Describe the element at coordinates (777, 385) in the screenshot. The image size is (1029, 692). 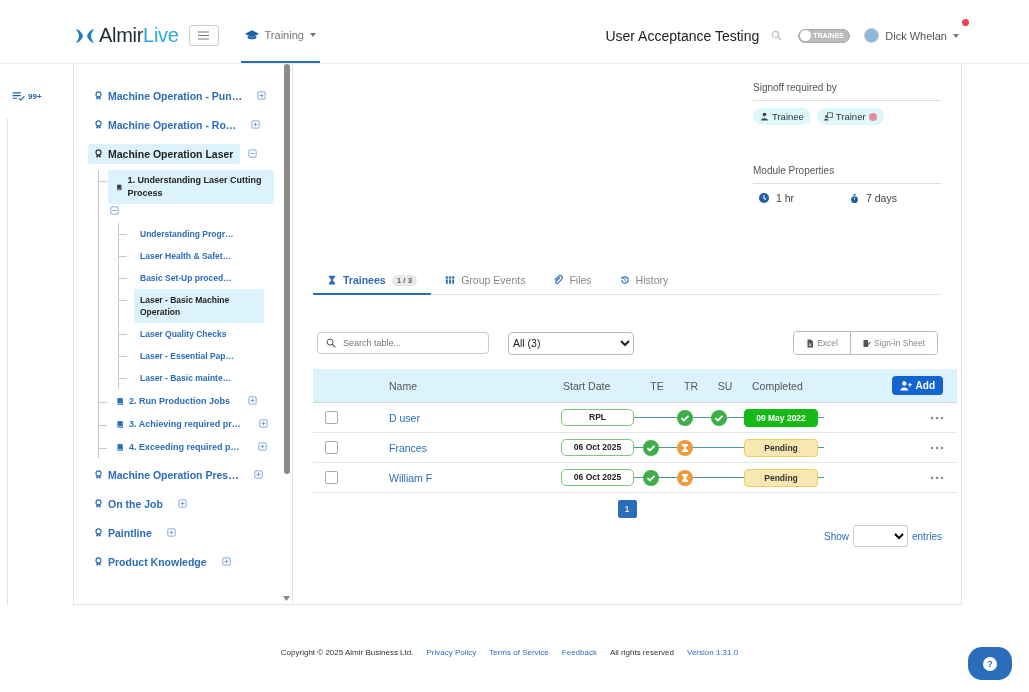
I see `column-header: Completed` at that location.